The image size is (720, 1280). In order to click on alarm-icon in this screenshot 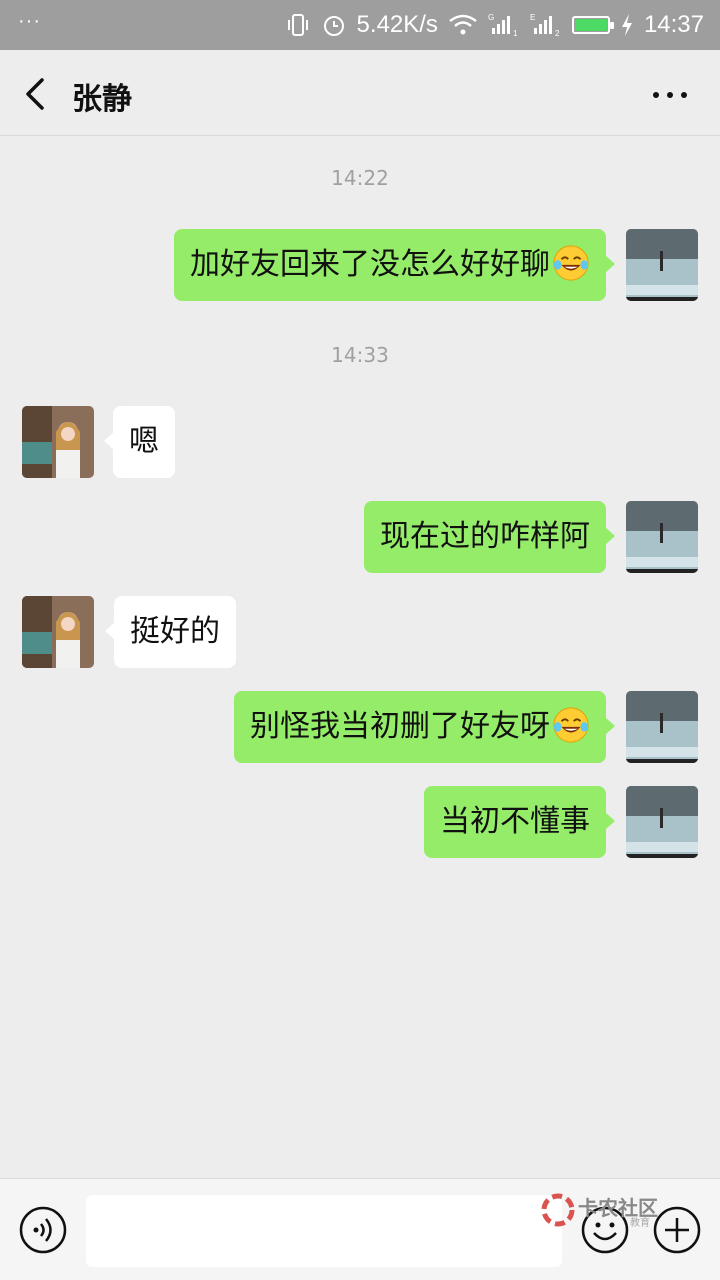, I will do `click(334, 25)`.